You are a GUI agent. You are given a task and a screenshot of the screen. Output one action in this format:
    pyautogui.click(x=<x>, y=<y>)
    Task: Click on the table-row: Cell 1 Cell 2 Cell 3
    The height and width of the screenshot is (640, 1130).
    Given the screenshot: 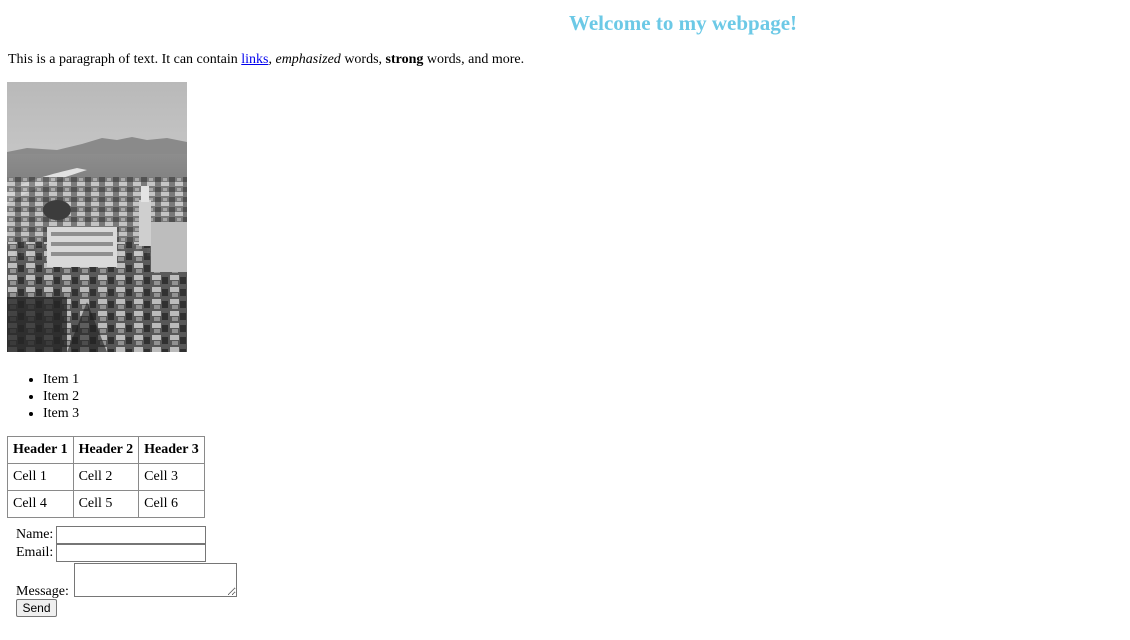 What is the action you would take?
    pyautogui.click(x=106, y=477)
    